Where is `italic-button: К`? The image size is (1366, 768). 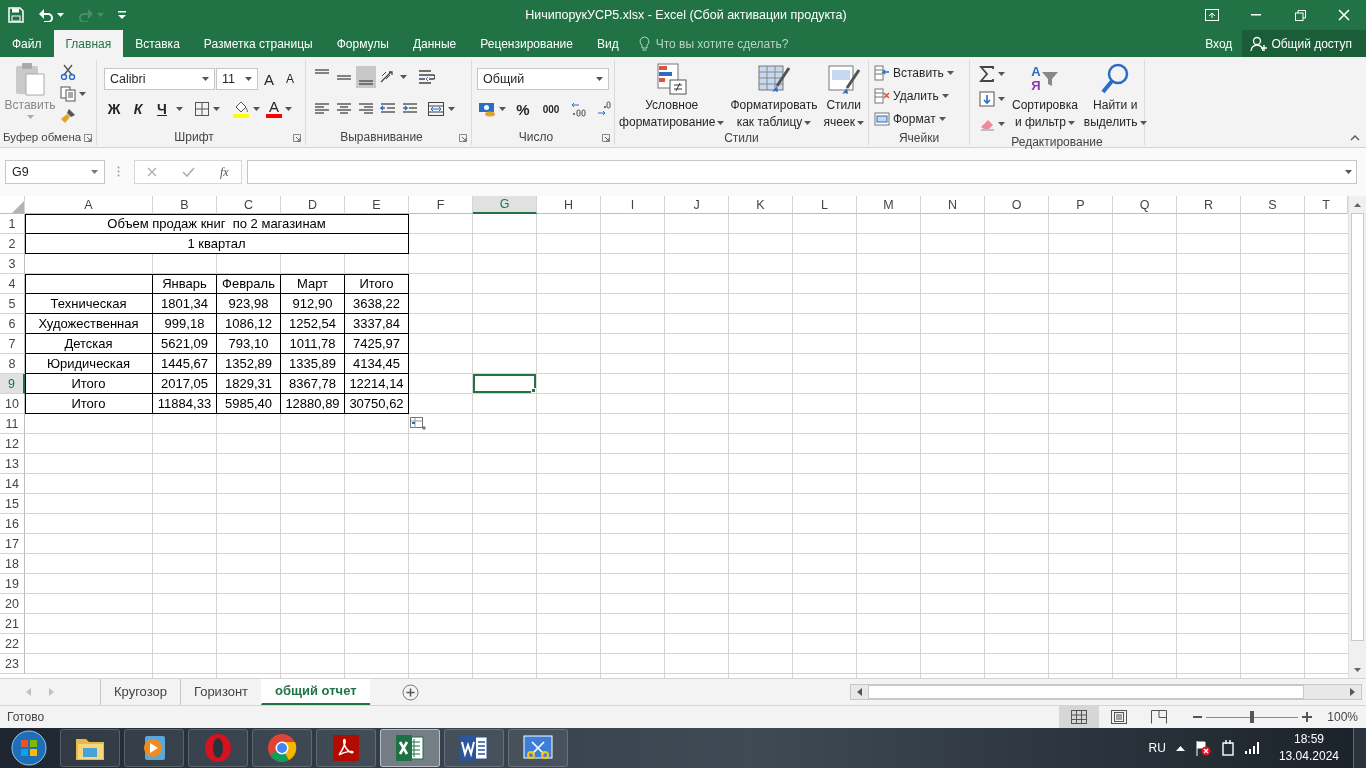
italic-button: К is located at coordinates (138, 109).